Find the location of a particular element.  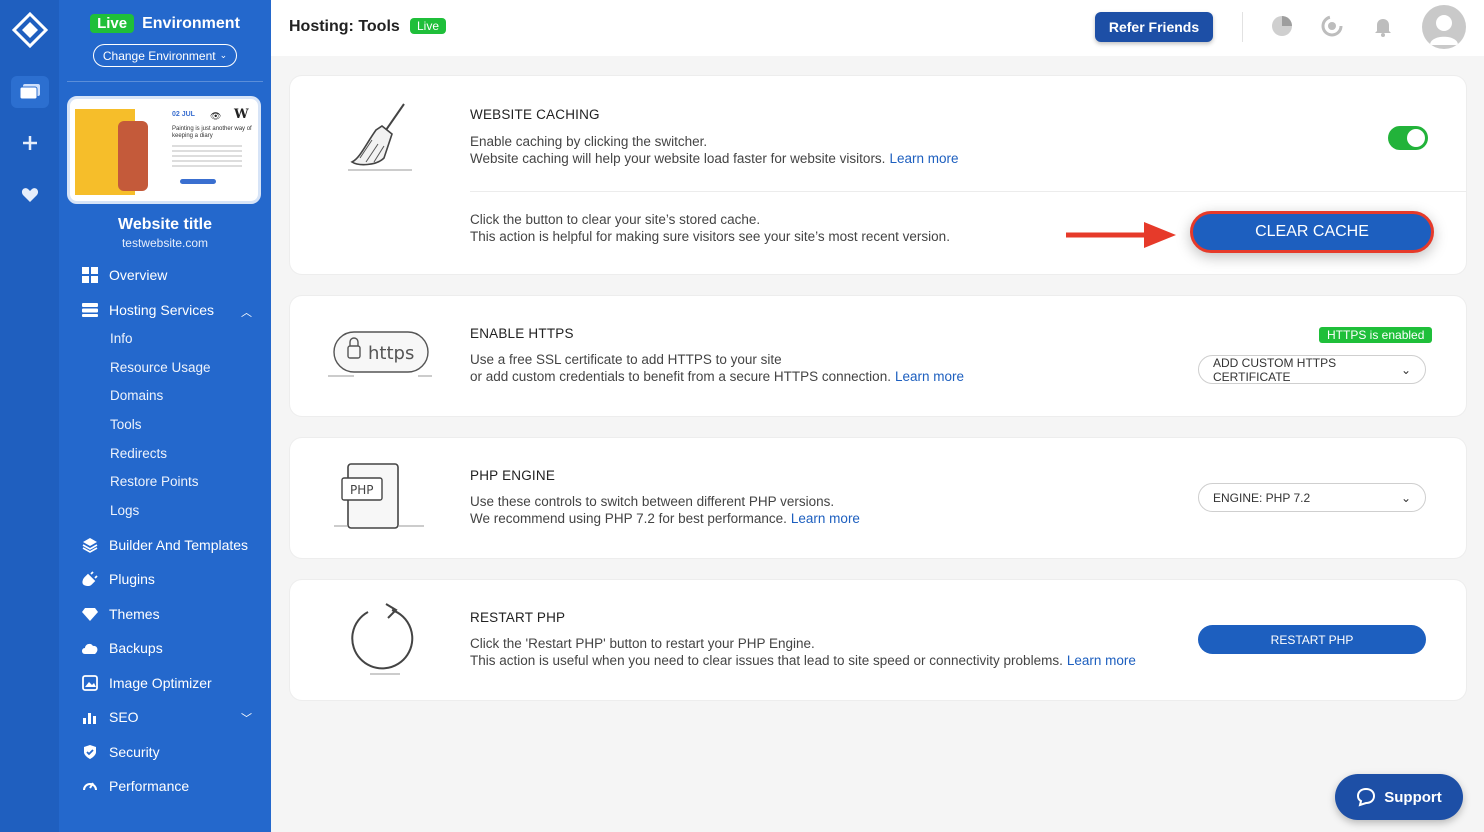

sidebar-sub-tools: Tools is located at coordinates (126, 424).